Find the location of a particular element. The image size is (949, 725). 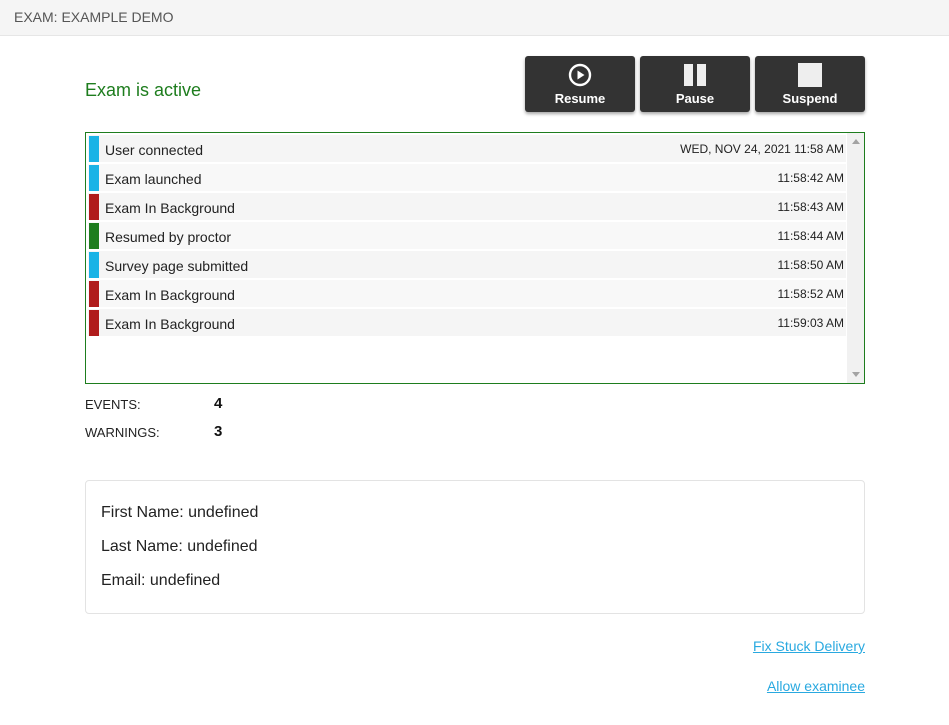

log-entry-time: 11:58:52 AM is located at coordinates (811, 294).